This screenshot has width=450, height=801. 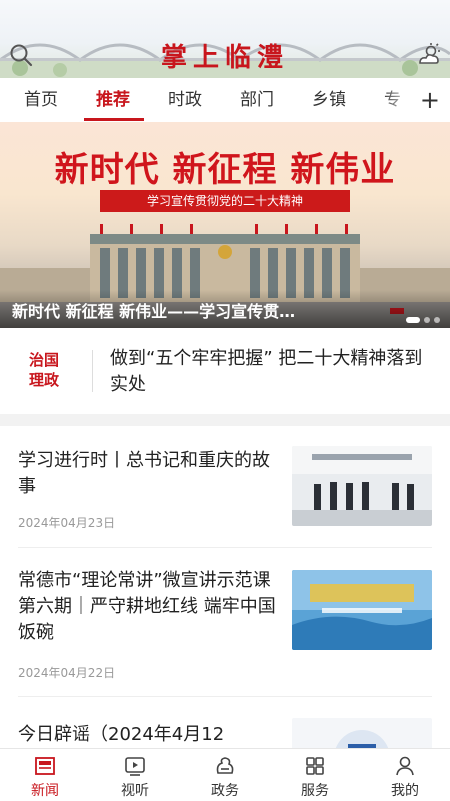 I want to click on banner-subline: 学习宣传贯彻党的二十大精神, so click(x=225, y=201).